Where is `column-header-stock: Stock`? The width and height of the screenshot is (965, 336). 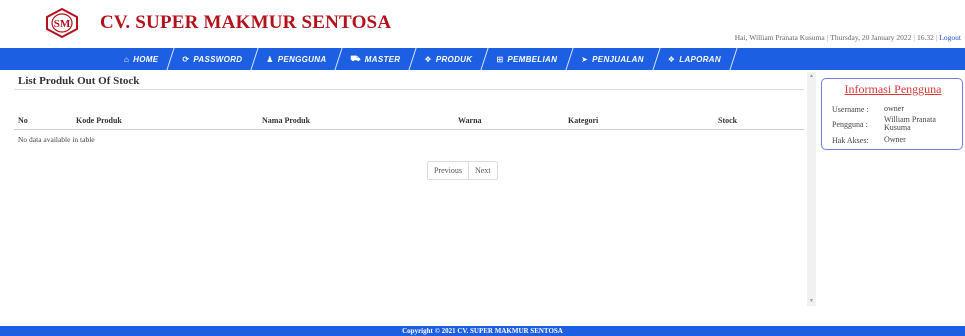 column-header-stock: Stock is located at coordinates (759, 121).